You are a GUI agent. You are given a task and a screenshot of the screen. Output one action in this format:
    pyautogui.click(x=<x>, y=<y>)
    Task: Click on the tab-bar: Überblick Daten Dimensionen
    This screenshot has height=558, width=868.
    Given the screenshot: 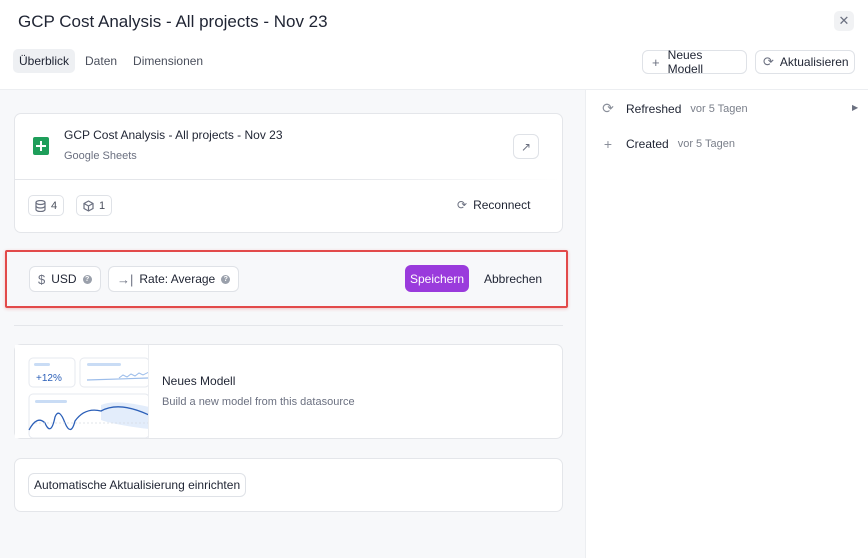 What is the action you would take?
    pyautogui.click(x=111, y=61)
    